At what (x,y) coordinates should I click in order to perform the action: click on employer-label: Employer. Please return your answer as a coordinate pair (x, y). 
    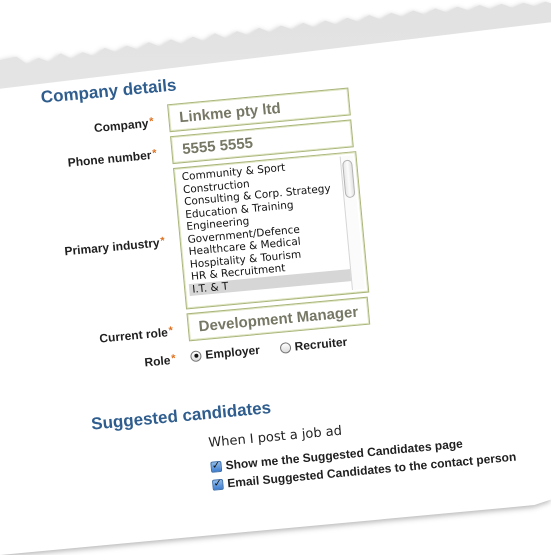
    Looking at the image, I should click on (232, 352).